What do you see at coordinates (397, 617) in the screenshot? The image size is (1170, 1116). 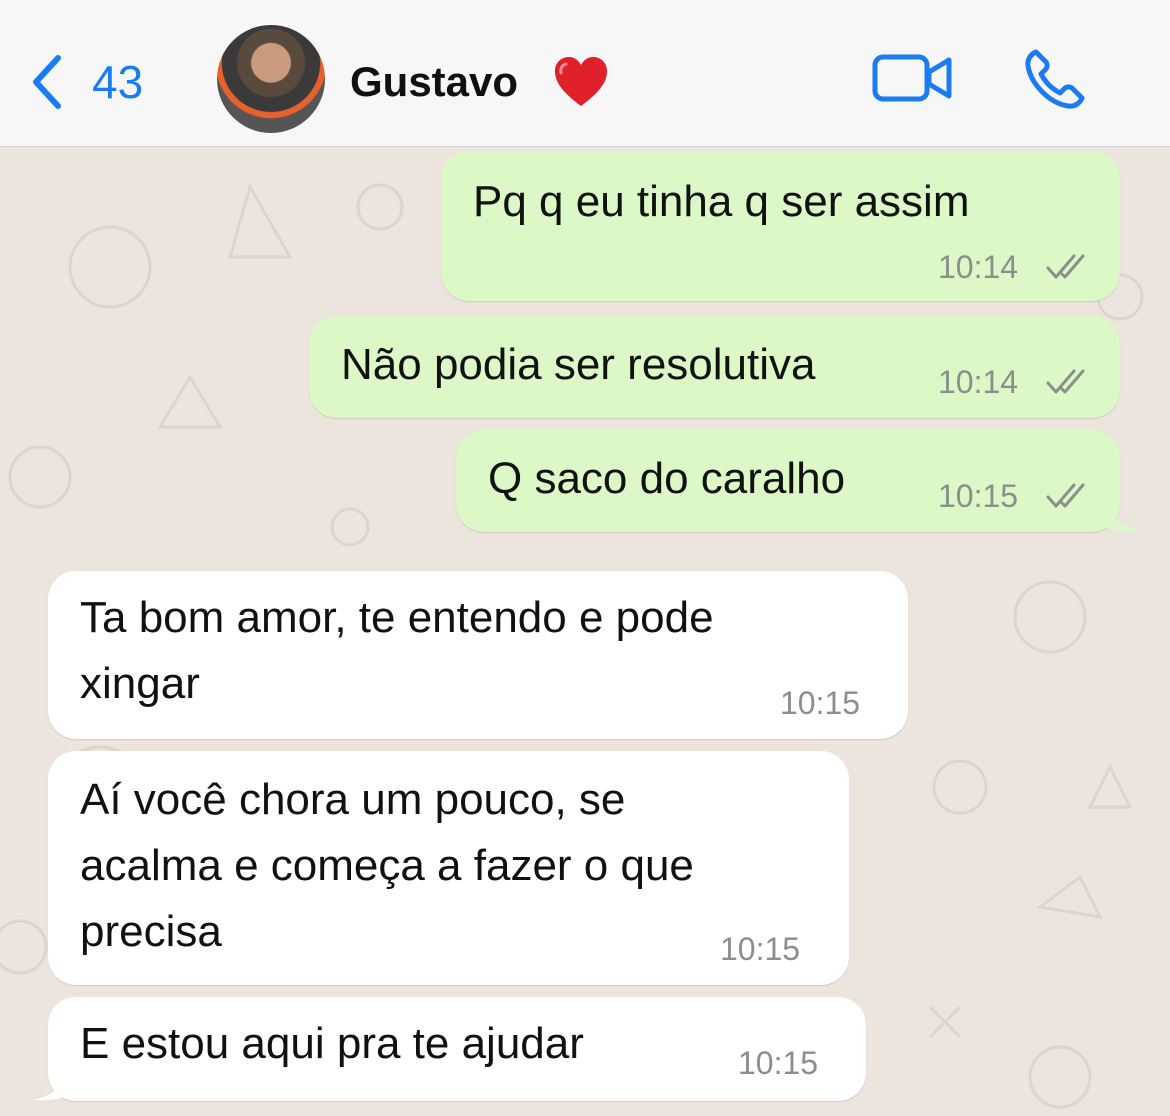 I see `message-text: Ta bom amor, te entendo e pode` at bounding box center [397, 617].